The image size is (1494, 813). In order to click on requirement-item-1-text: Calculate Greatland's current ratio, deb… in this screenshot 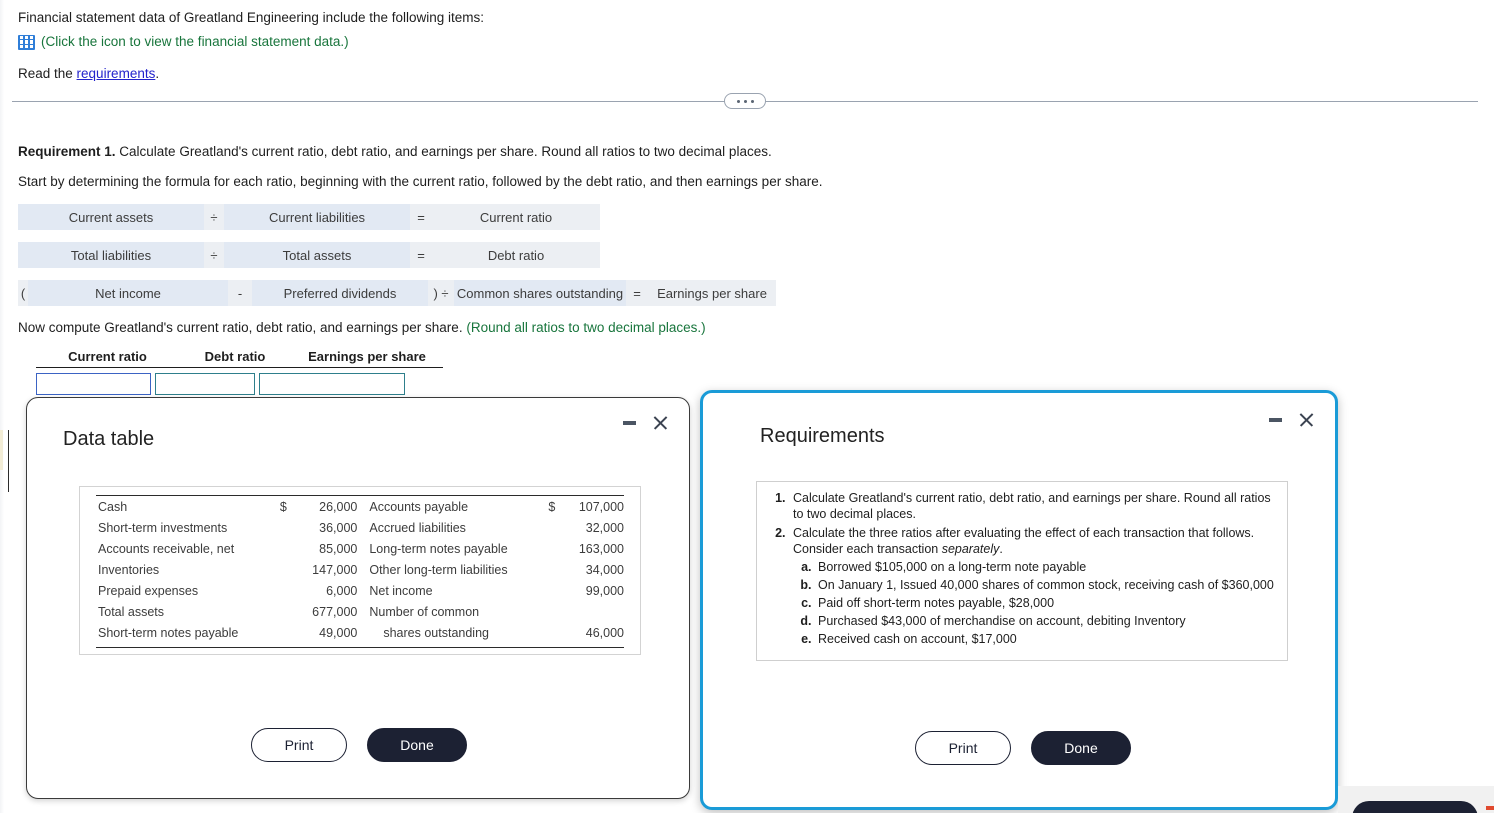, I will do `click(1032, 506)`.